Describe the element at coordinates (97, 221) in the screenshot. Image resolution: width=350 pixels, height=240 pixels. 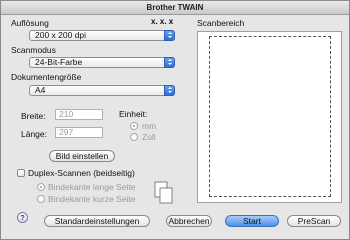
I see `defaults-button: Standardeinstellungen` at that location.